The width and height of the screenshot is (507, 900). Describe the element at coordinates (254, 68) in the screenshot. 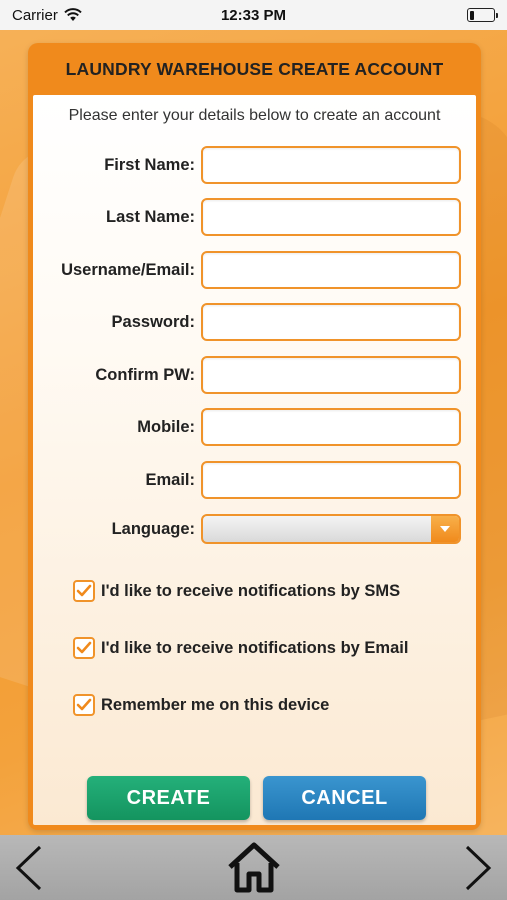

I see `page-title: LAUNDRY WAREHOUSE CREATE ACCOUNT` at that location.